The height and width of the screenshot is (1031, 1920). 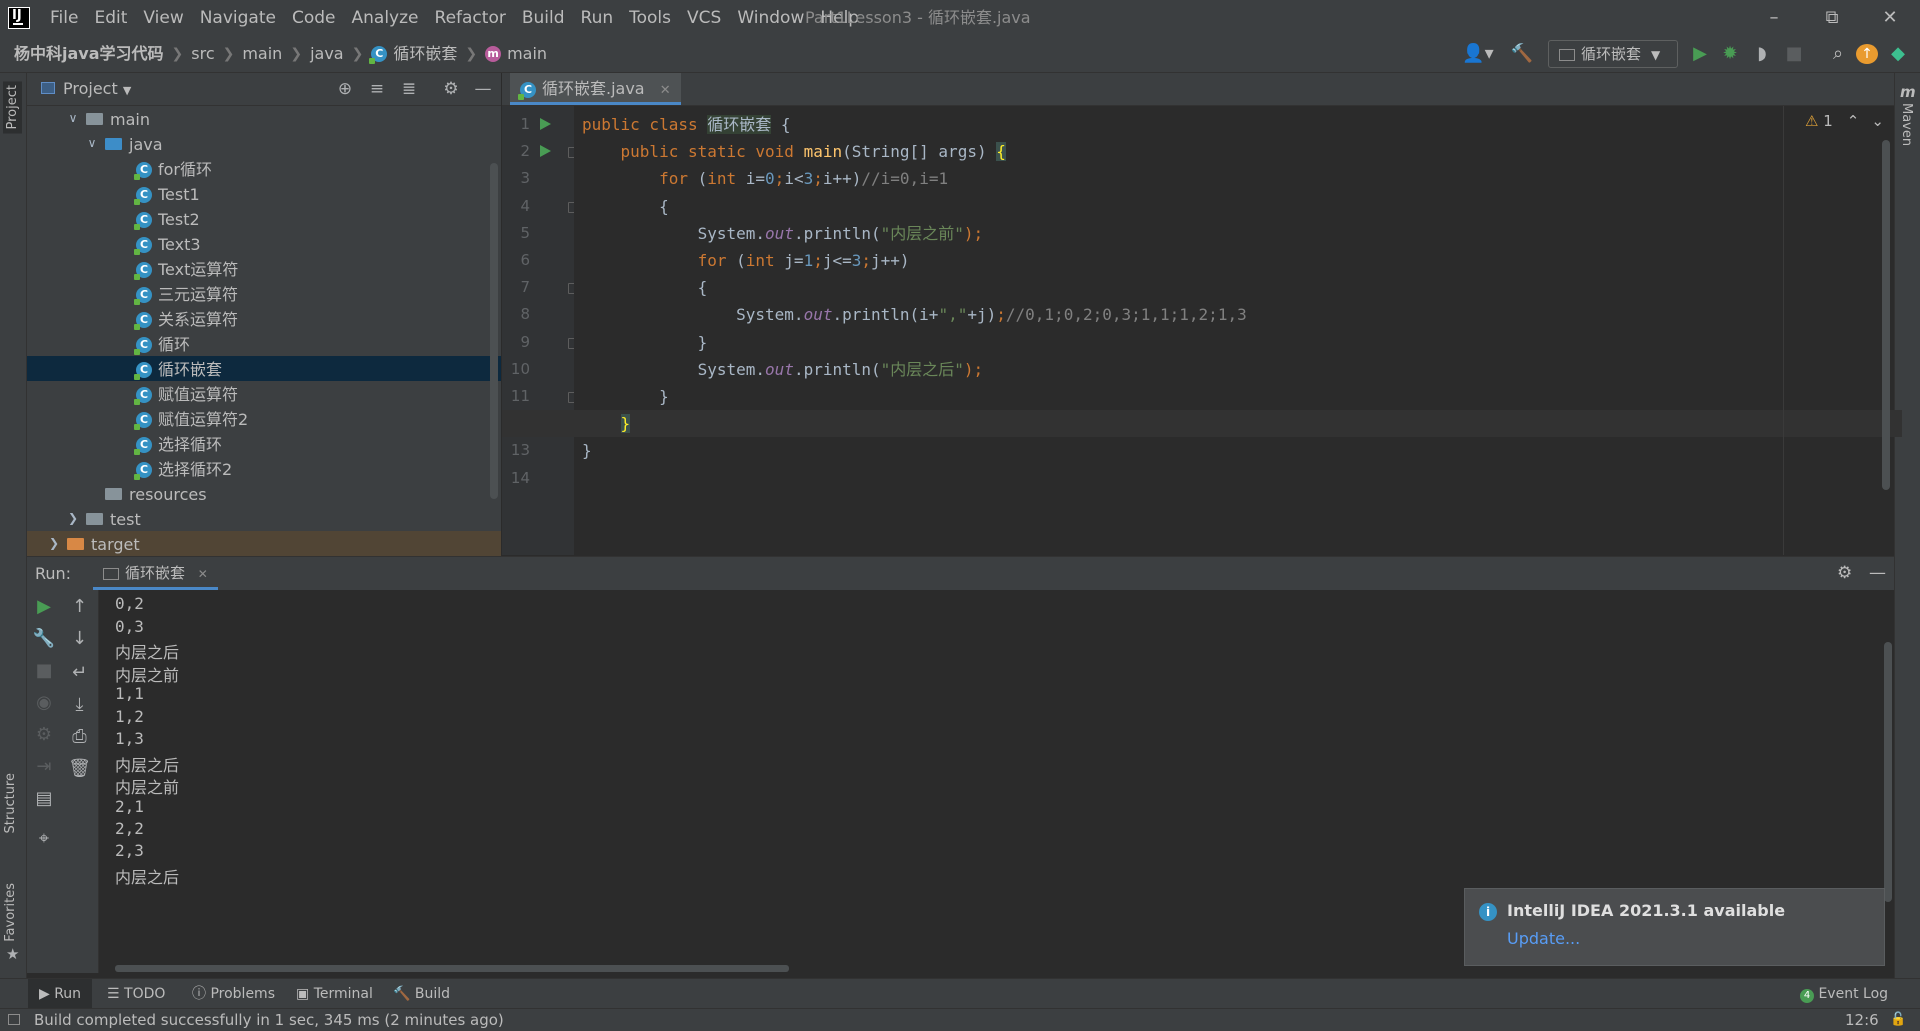 I want to click on layout-icon: ▤, so click(x=44, y=798).